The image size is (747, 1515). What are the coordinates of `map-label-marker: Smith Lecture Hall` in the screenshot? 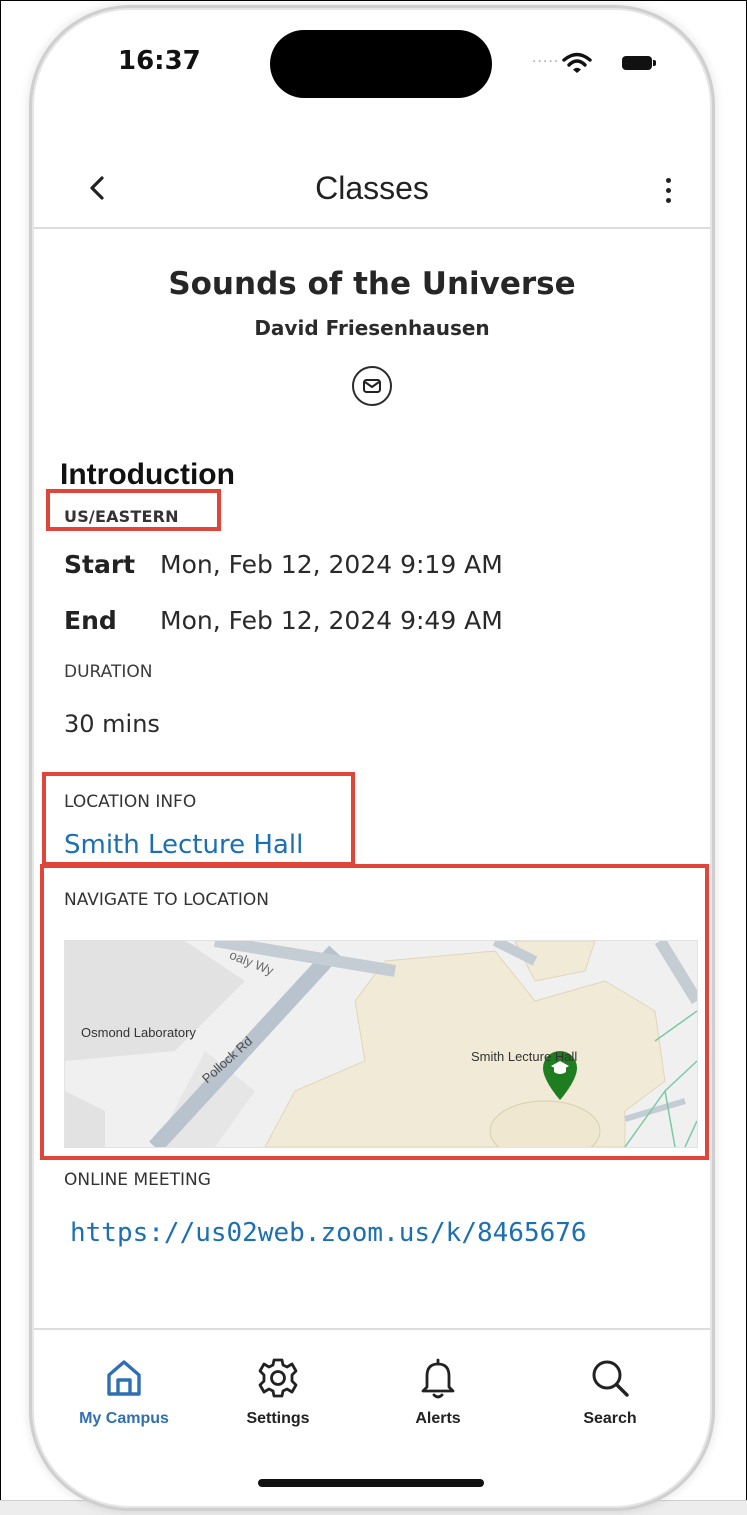 It's located at (524, 1056).